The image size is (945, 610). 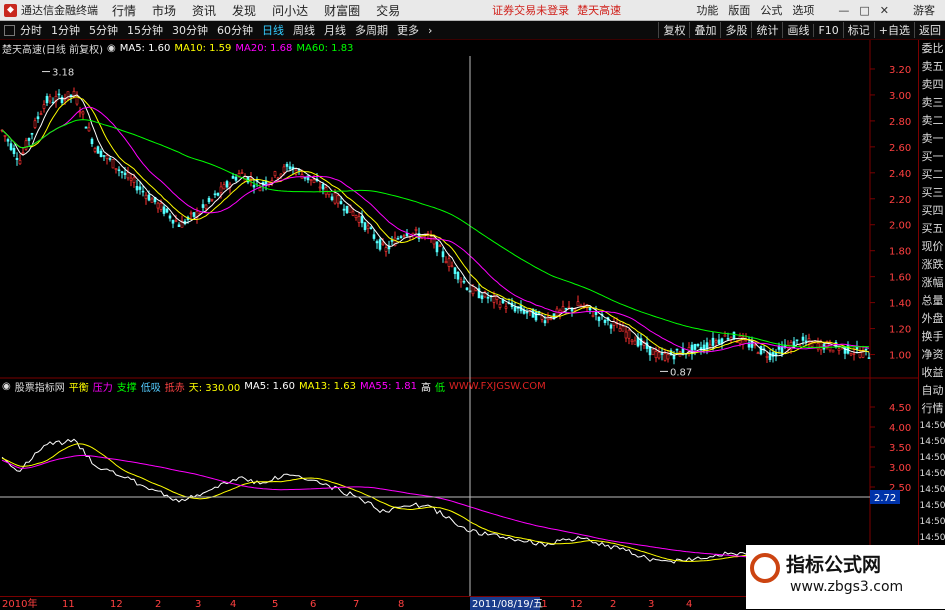 I want to click on chevron-right-icon: ›, so click(x=430, y=30).